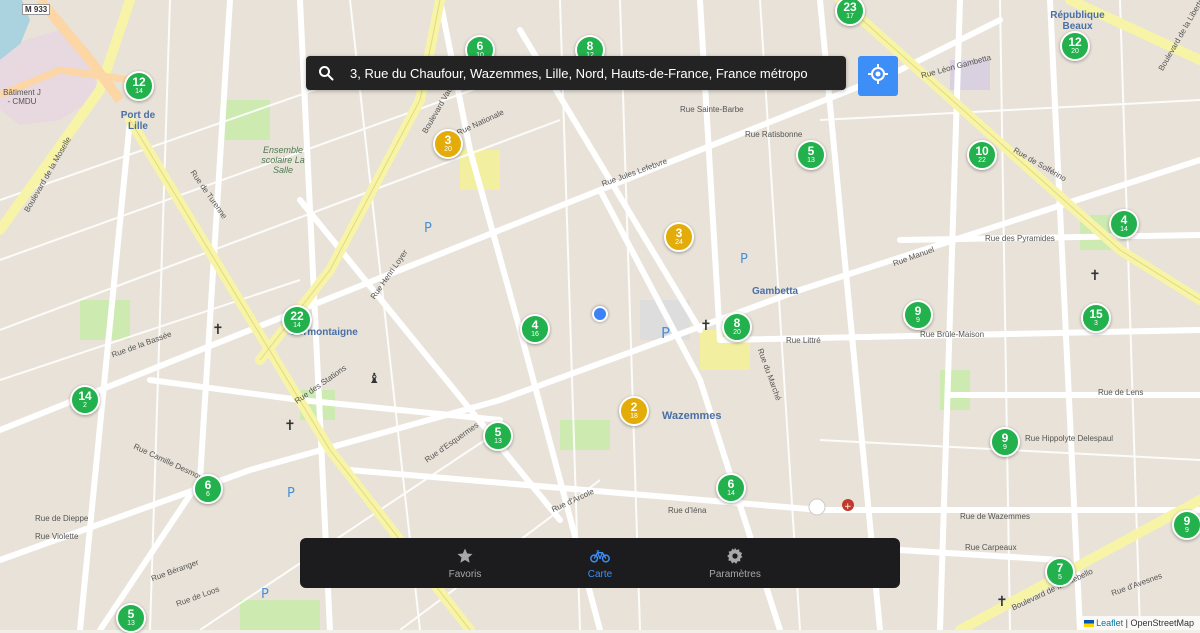 The image size is (1200, 633). I want to click on cluster-marker: 8 20, so click(737, 327).